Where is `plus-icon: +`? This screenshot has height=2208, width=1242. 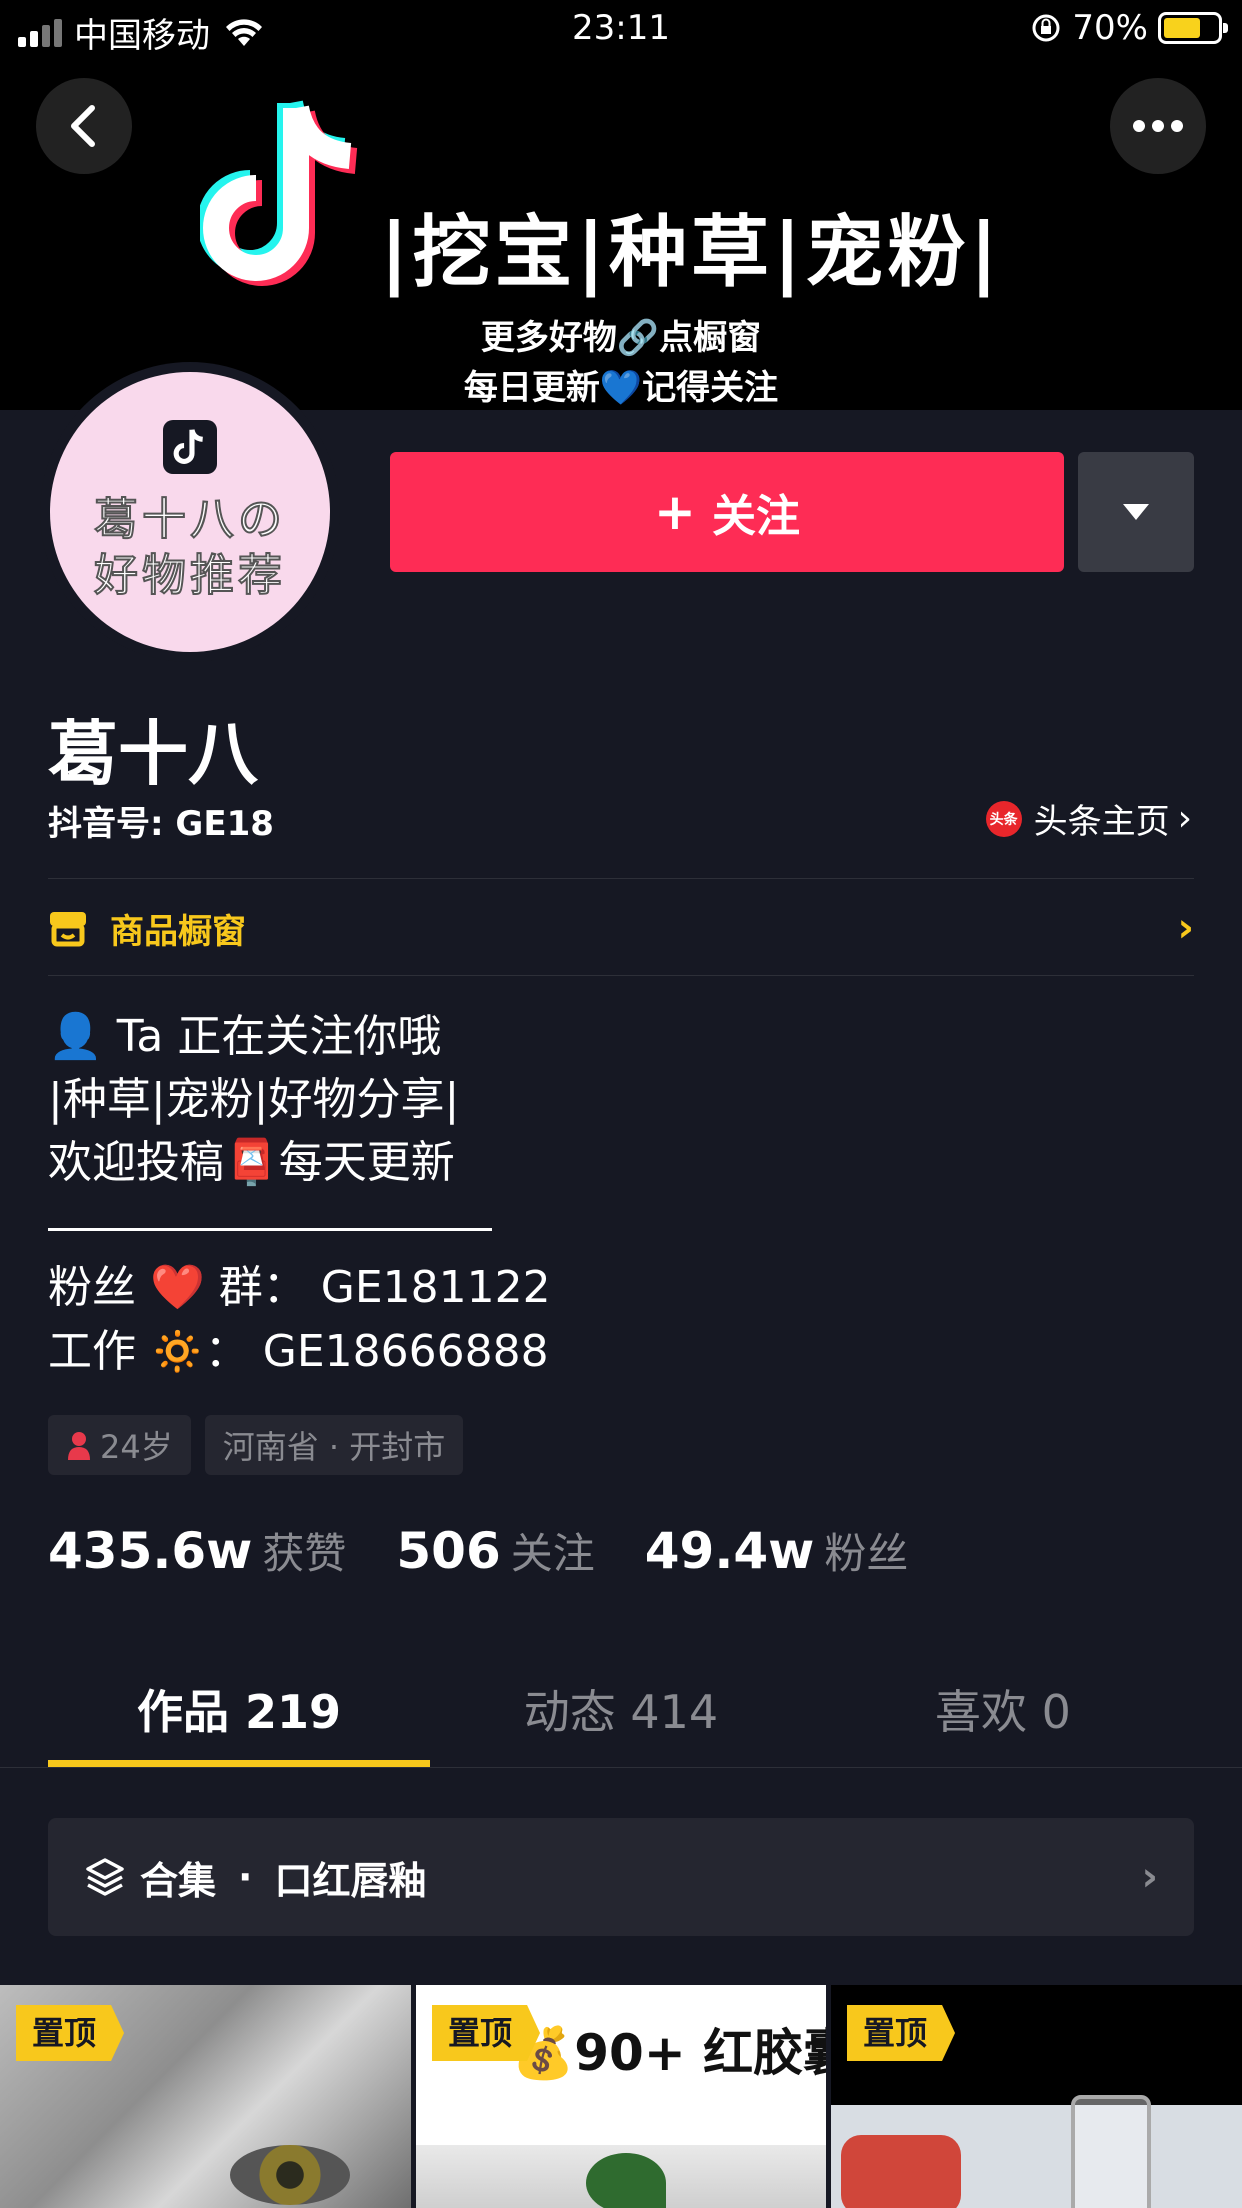 plus-icon: + is located at coordinates (675, 512).